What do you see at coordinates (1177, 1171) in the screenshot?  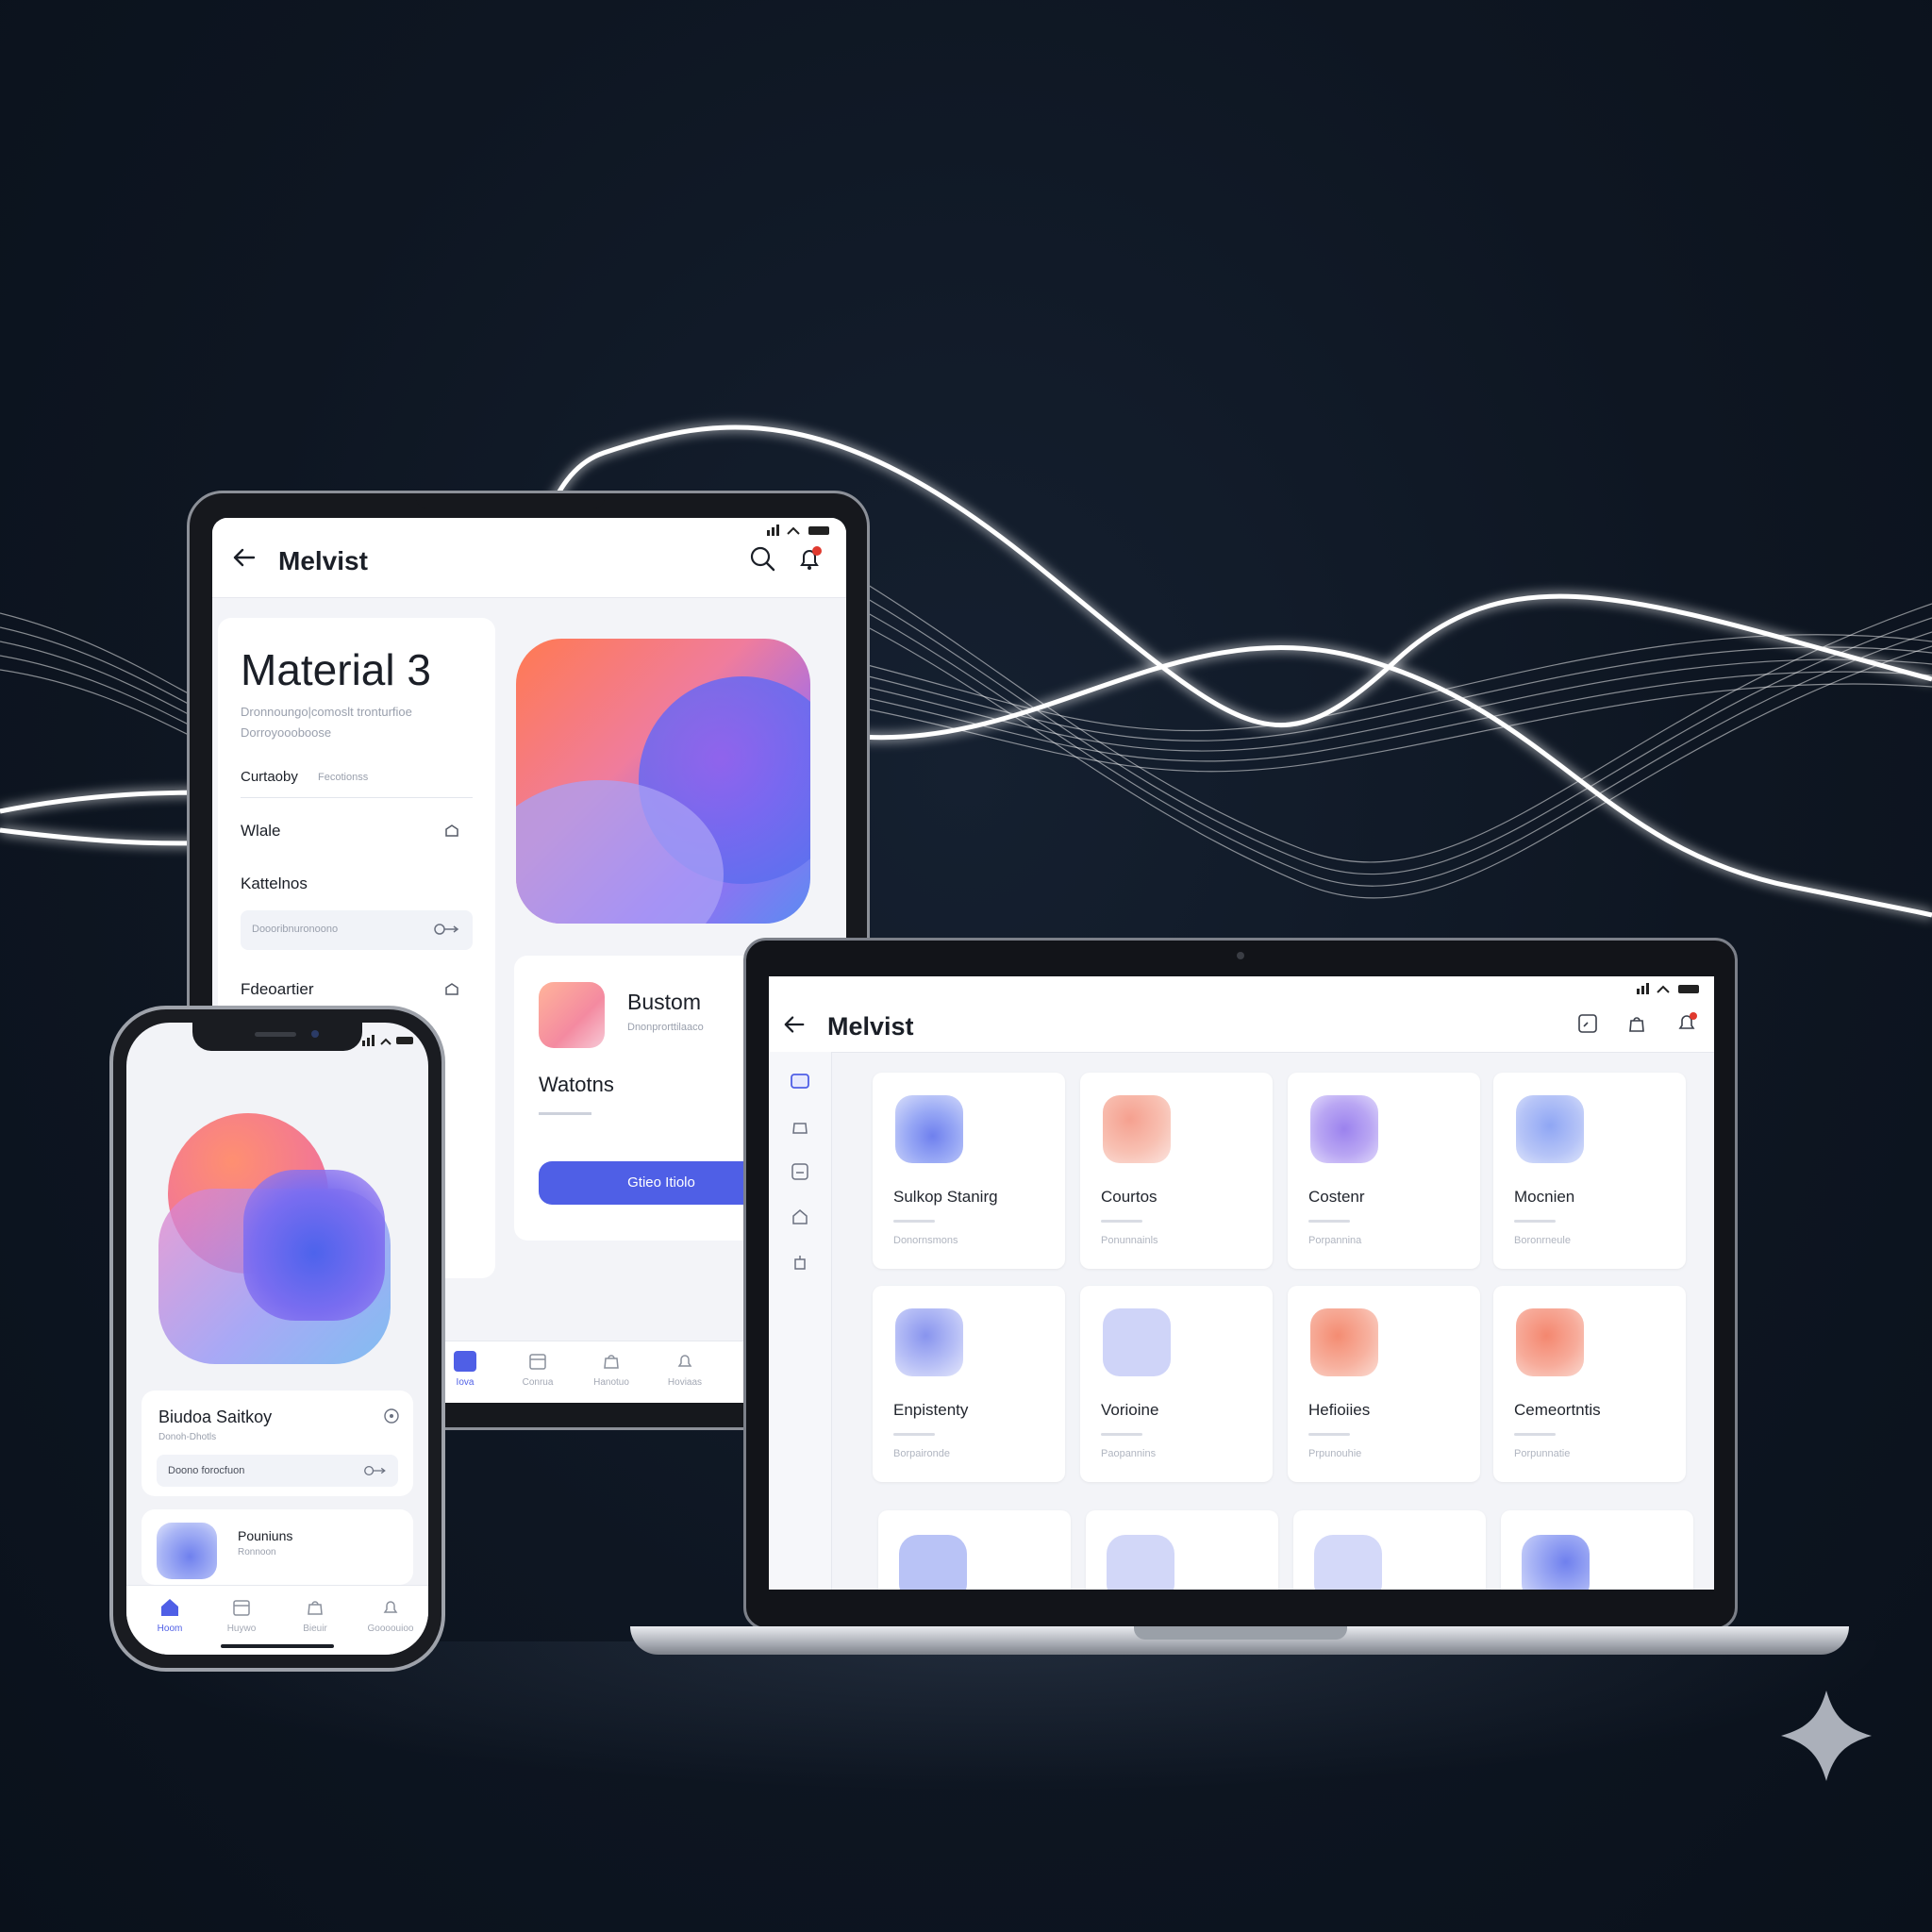 I see `grid-card: Courtos Ponunnainls` at bounding box center [1177, 1171].